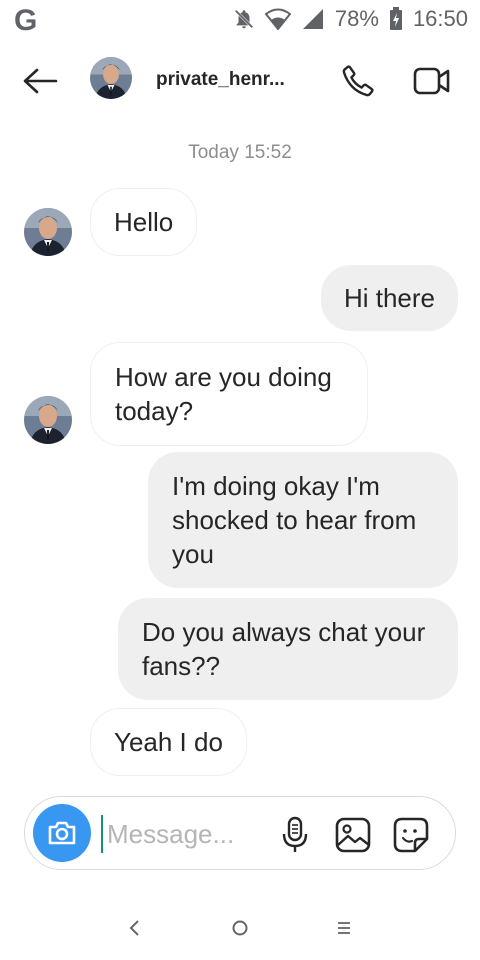  I want to click on voice-message-button, so click(295, 835).